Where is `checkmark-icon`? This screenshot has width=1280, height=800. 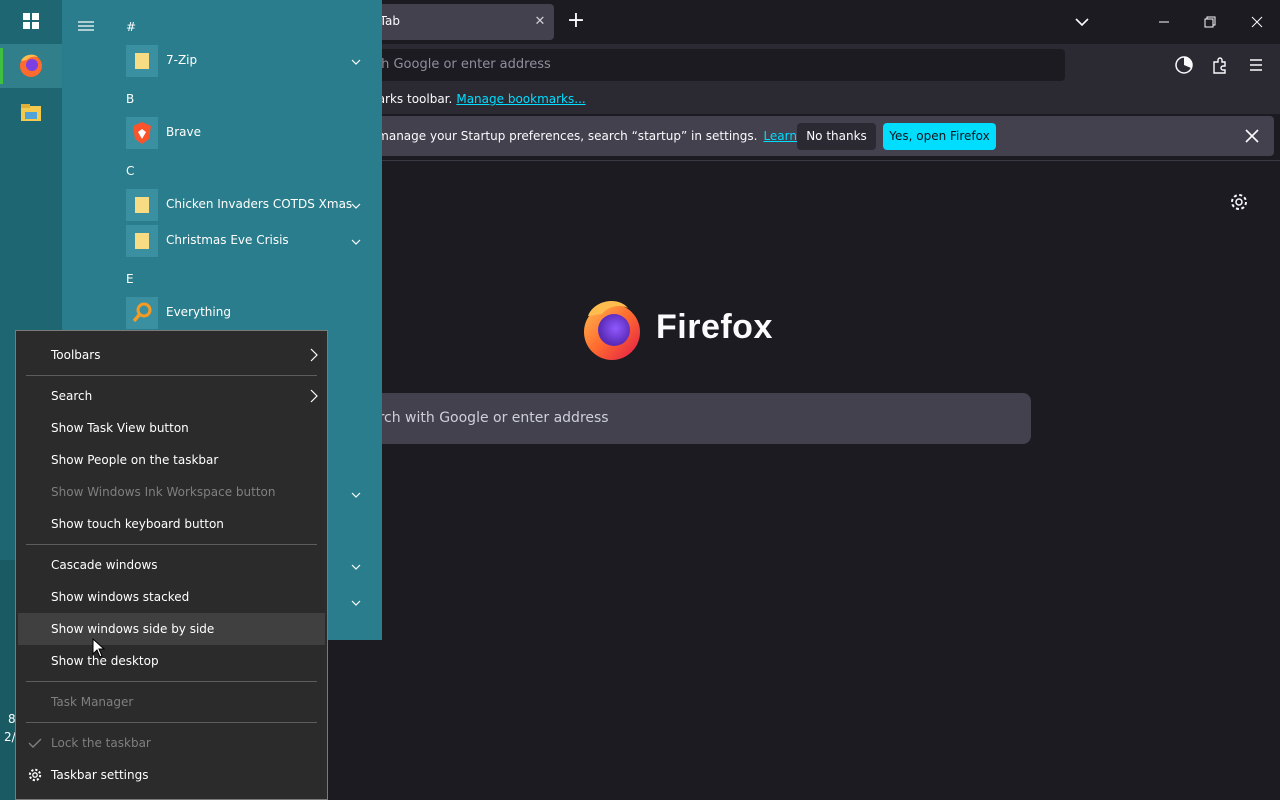 checkmark-icon is located at coordinates (35, 743).